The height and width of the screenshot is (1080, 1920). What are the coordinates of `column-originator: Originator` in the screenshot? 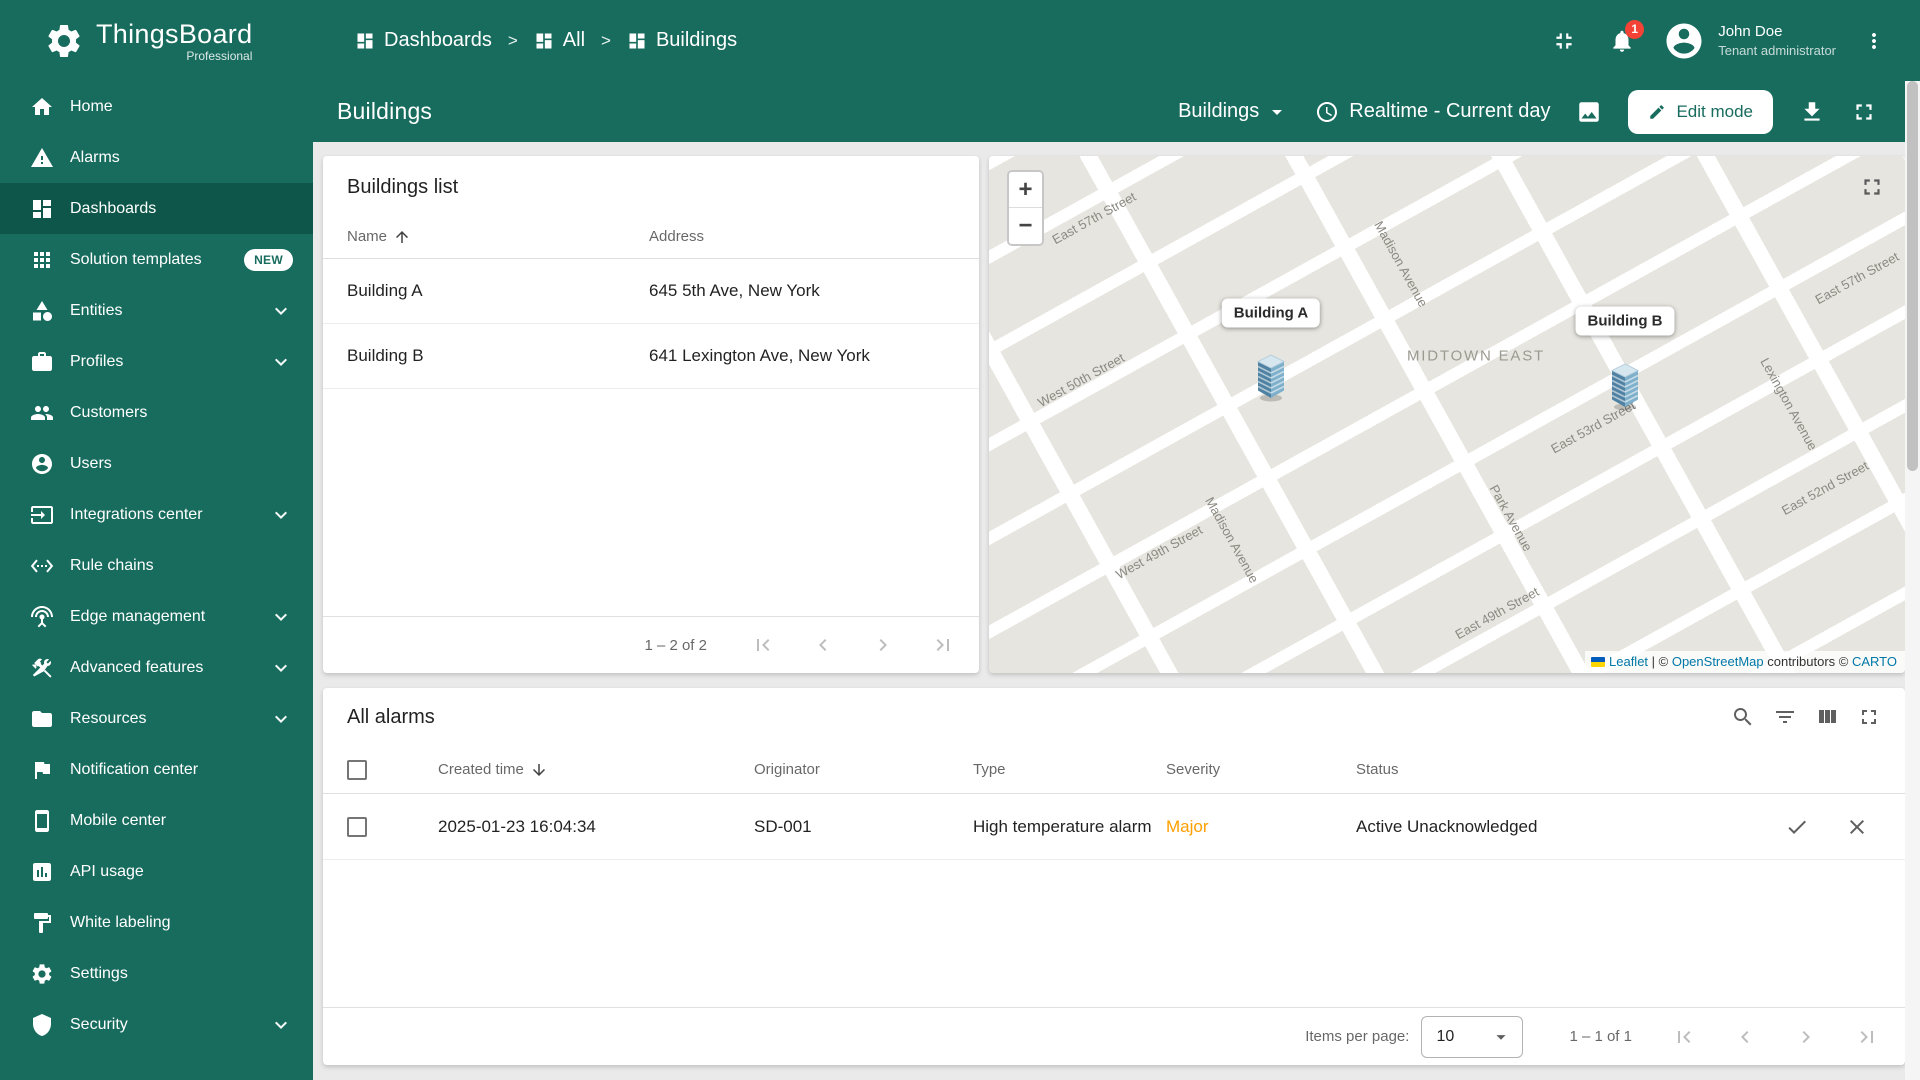 It's located at (863, 769).